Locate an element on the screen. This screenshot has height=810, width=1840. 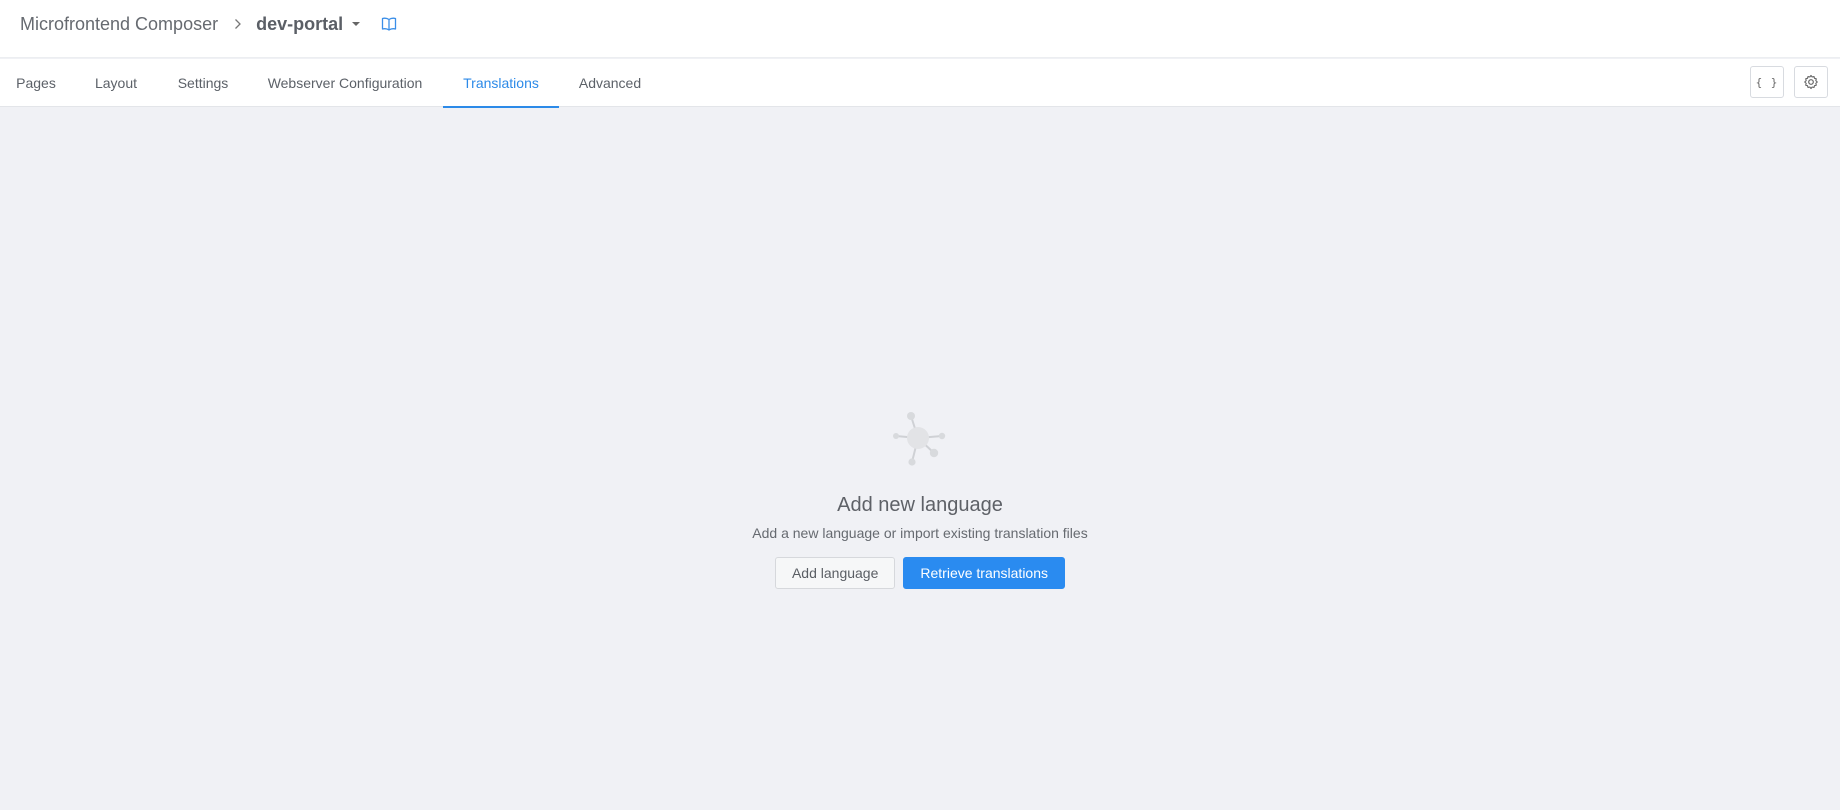
gear-icon is located at coordinates (1811, 82).